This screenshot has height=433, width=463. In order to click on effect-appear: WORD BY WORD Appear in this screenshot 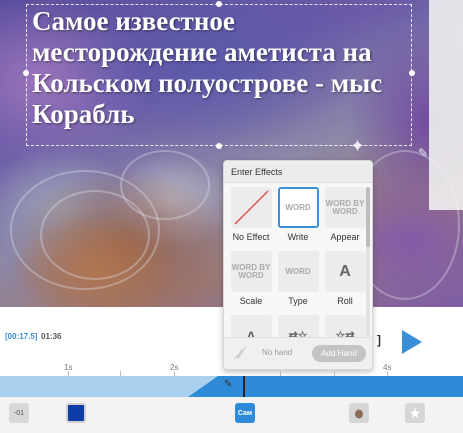, I will do `click(345, 216)`.